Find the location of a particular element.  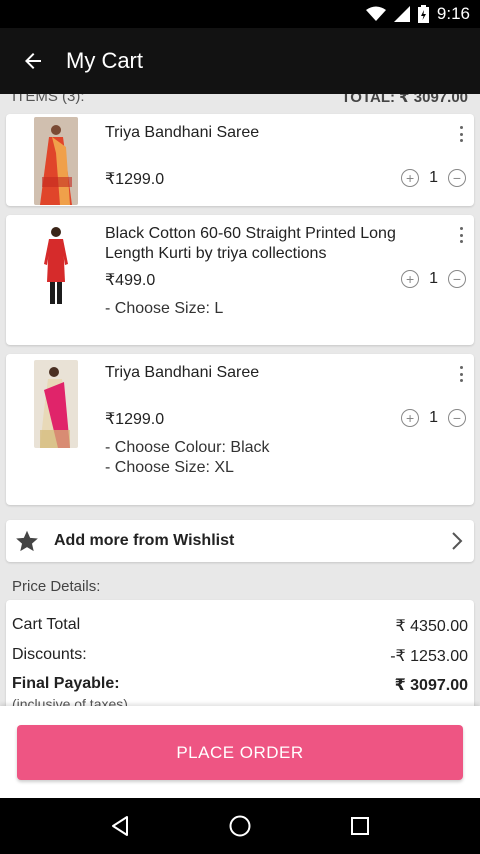

cart-total-label: TOTAL: ₹ 3097.00 is located at coordinates (404, 100).